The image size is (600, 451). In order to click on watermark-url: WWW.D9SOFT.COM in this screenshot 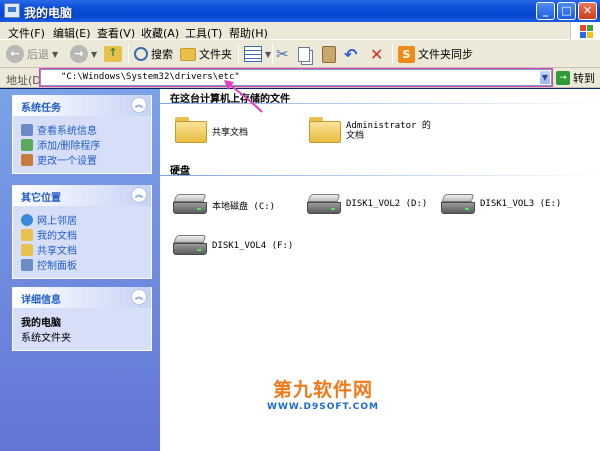, I will do `click(323, 407)`.